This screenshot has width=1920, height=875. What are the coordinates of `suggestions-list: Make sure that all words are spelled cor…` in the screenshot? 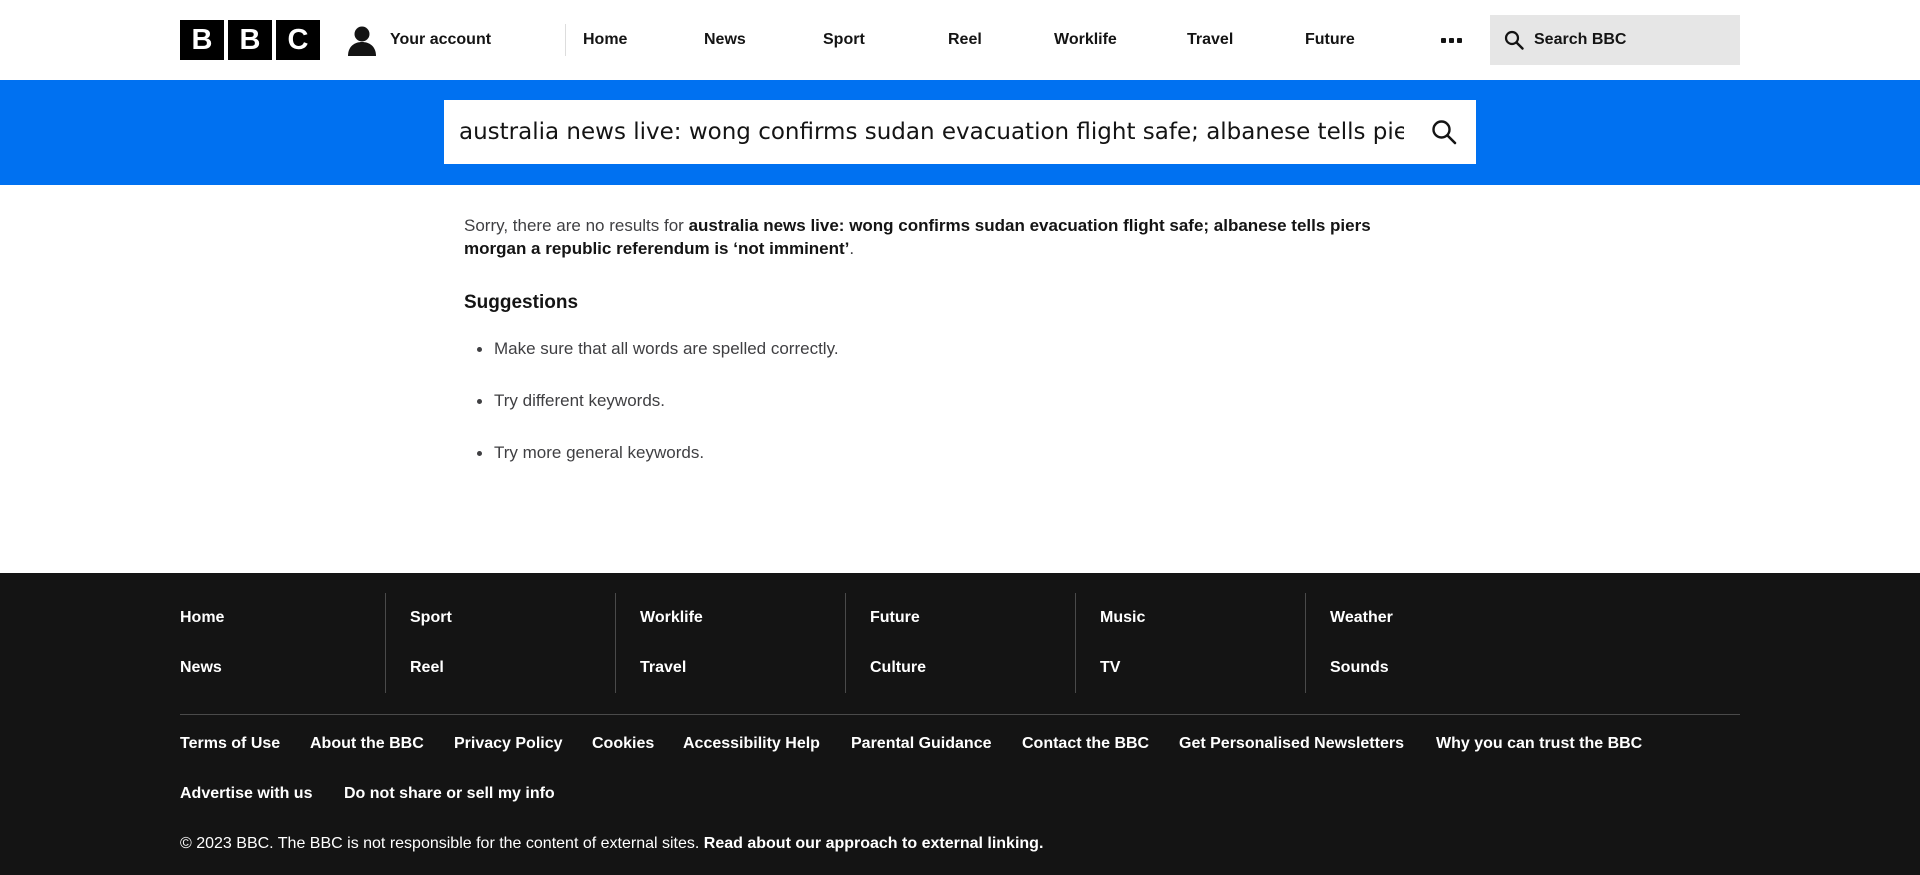 It's located at (944, 416).